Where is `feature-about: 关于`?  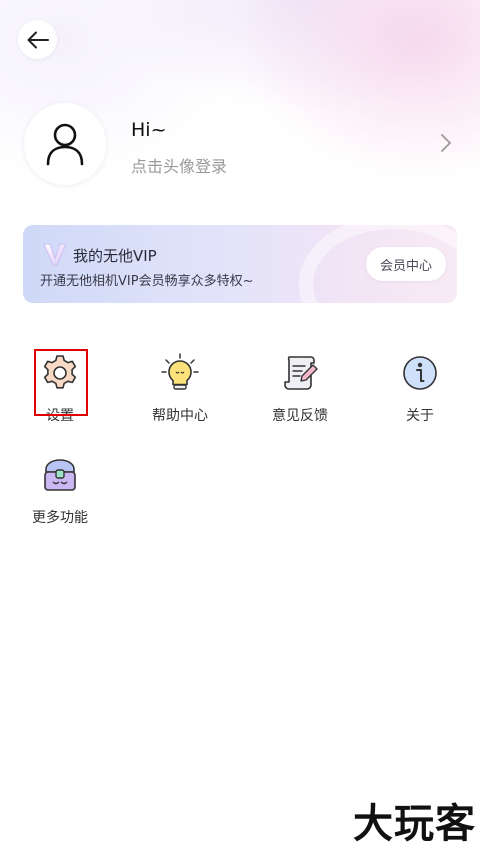
feature-about: 关于 is located at coordinates (420, 393).